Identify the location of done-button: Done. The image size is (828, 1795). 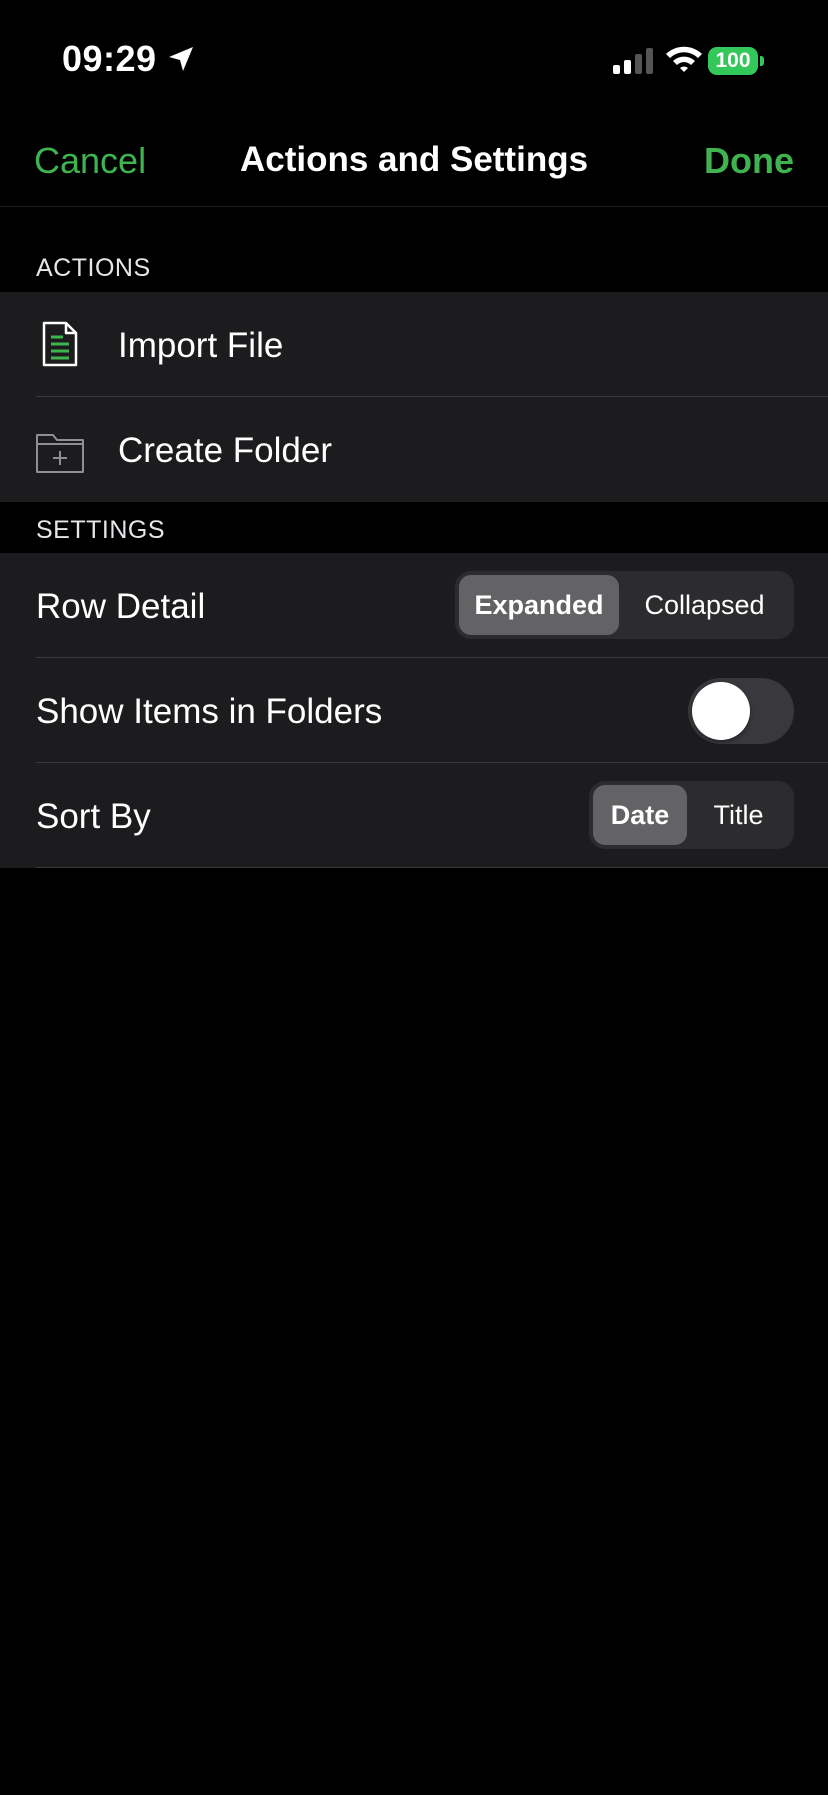
(749, 161).